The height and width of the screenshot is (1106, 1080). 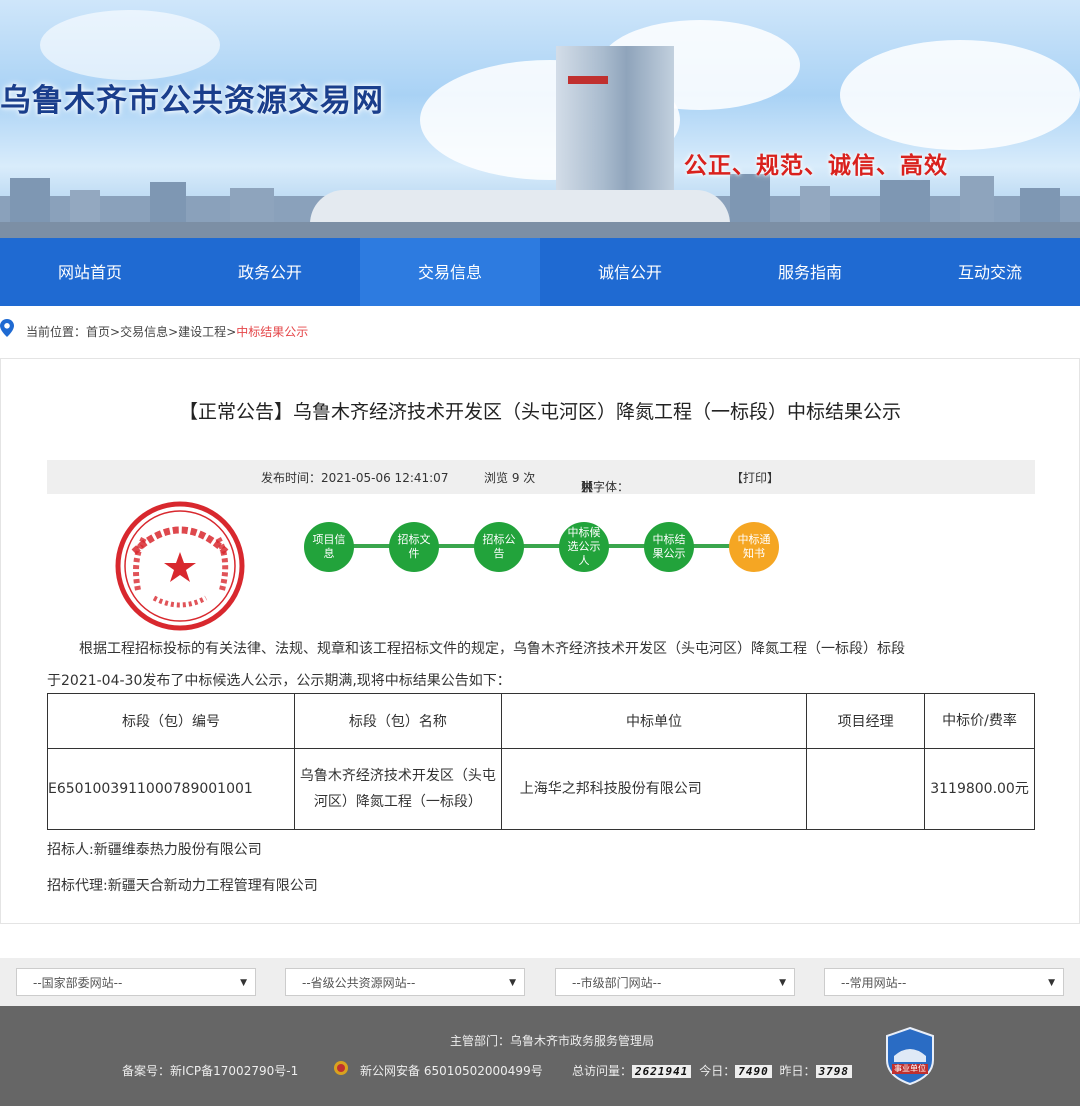 What do you see at coordinates (192, 101) in the screenshot?
I see `site-title: 乌鲁木齐市公共资源交易网` at bounding box center [192, 101].